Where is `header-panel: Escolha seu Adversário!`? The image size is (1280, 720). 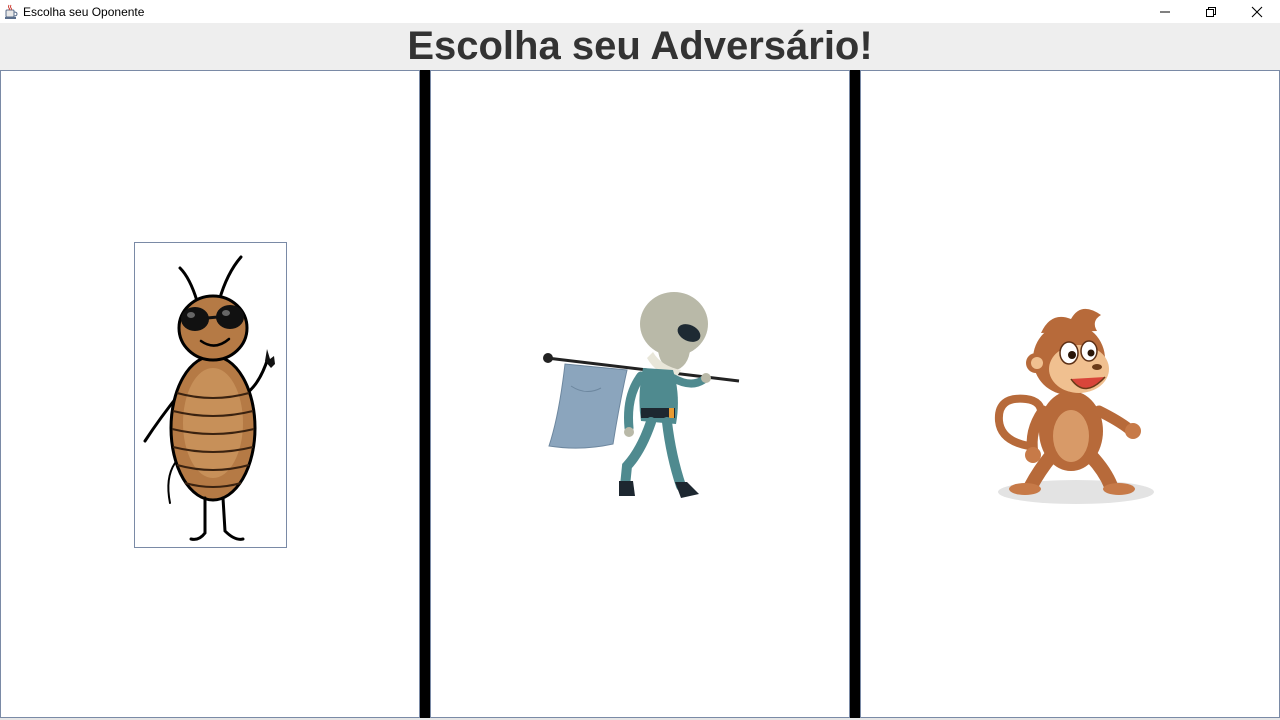 header-panel: Escolha seu Adversário! is located at coordinates (640, 46).